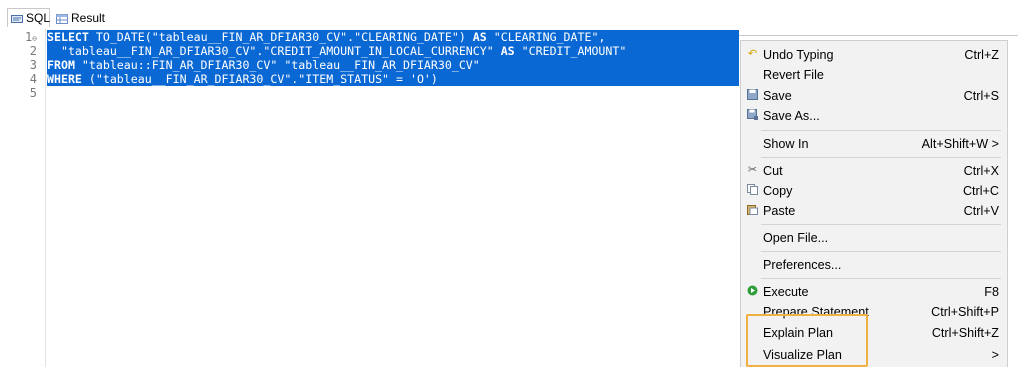  Describe the element at coordinates (874, 144) in the screenshot. I see `menu-item-show-in: Show In Alt+Shift+W >` at that location.